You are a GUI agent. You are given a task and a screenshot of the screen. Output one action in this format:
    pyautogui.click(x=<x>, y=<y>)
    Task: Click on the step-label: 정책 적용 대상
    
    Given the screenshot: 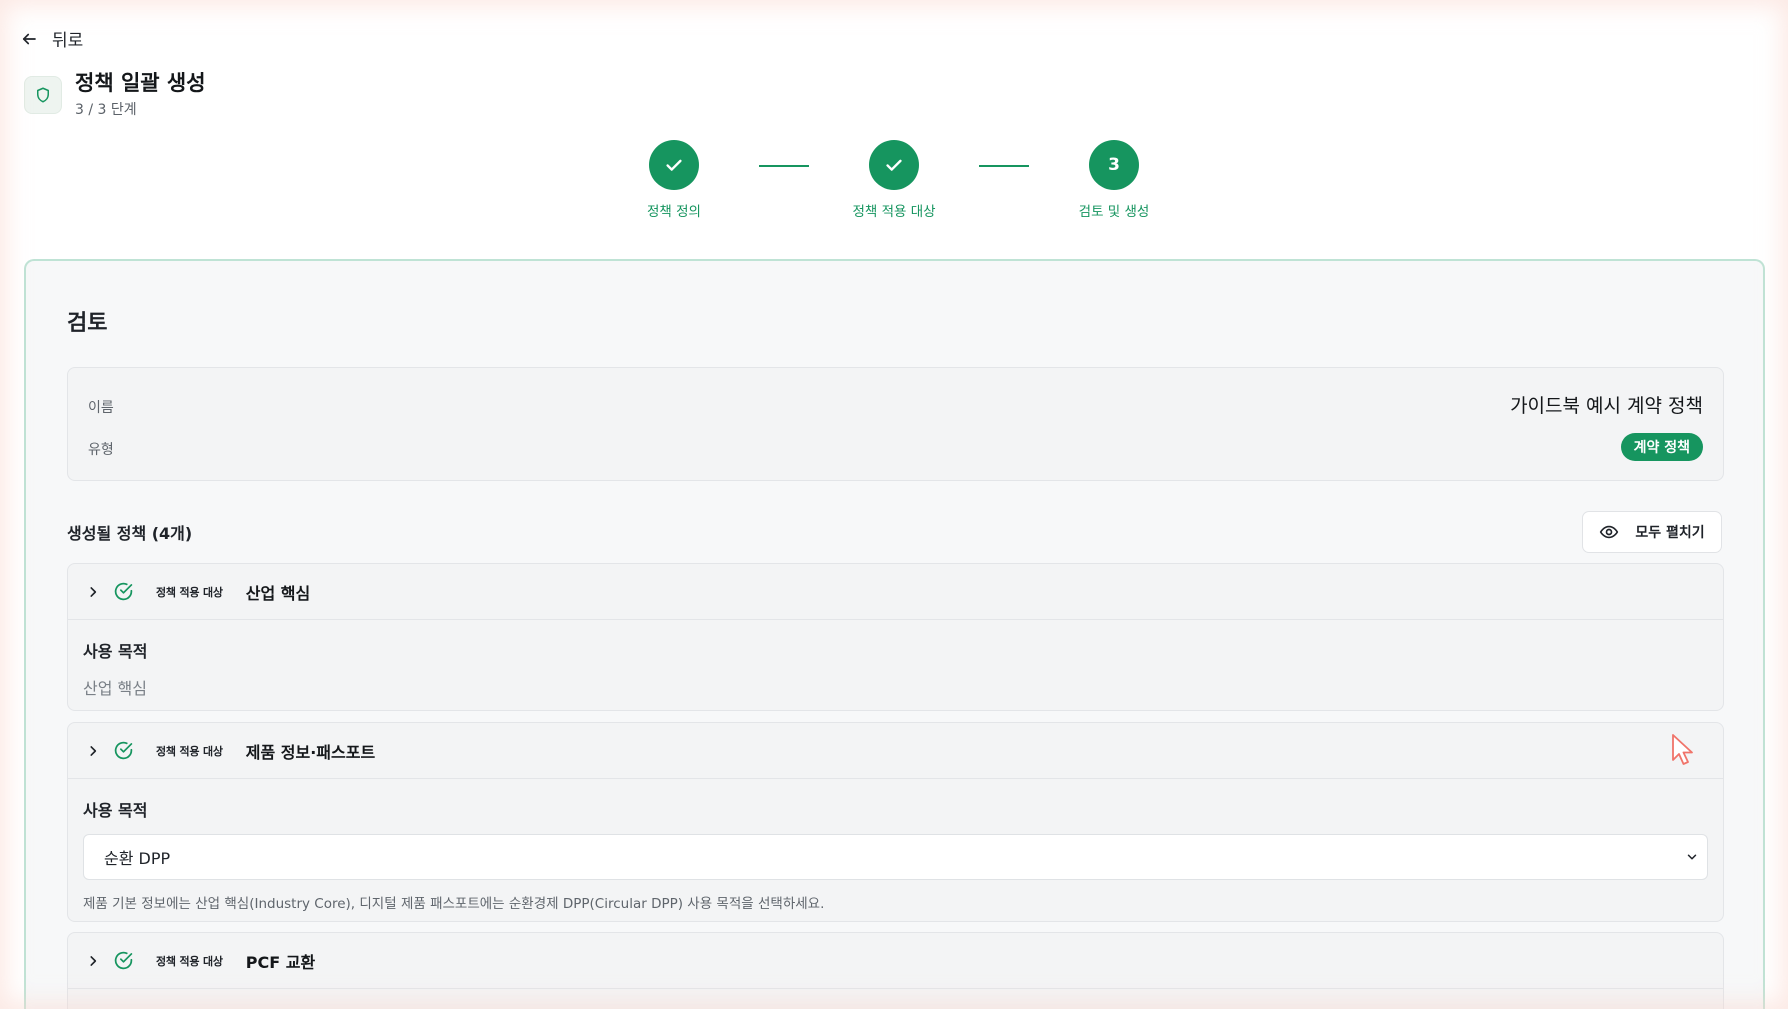 What is the action you would take?
    pyautogui.click(x=894, y=212)
    